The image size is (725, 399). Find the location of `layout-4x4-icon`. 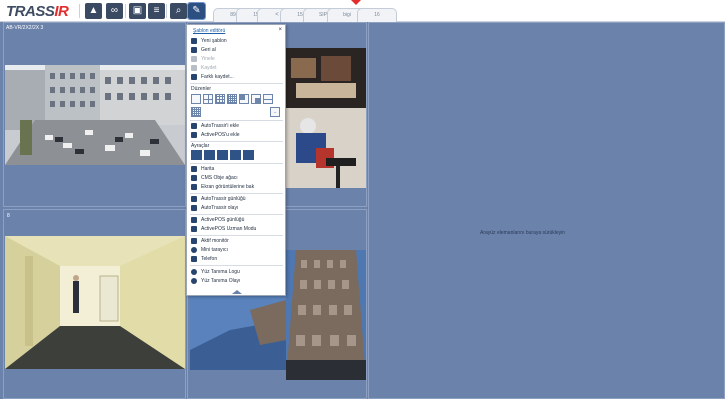

layout-4x4-icon is located at coordinates (232, 99).